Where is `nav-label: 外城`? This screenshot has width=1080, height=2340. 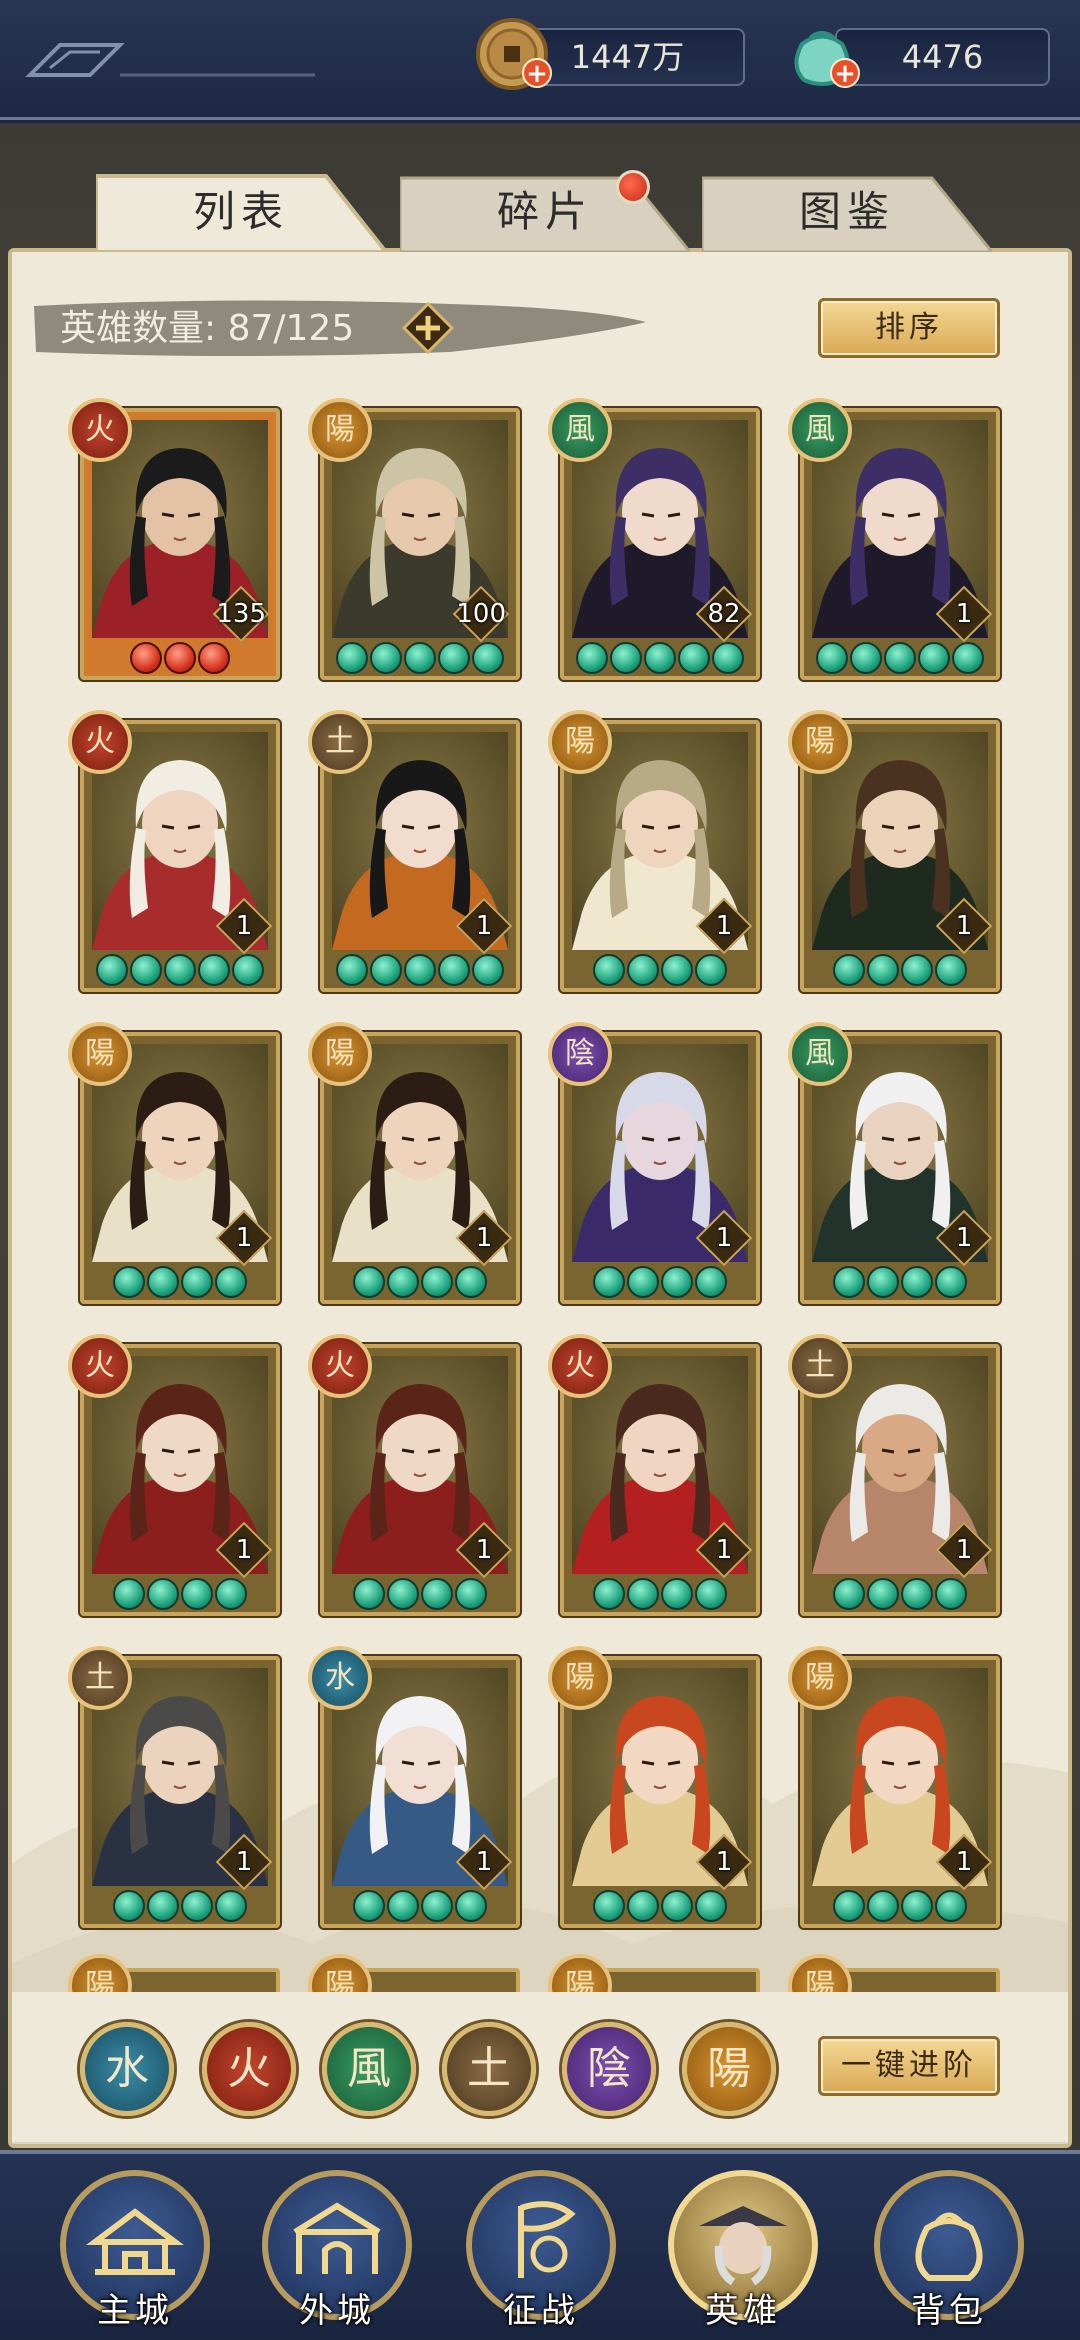 nav-label: 外城 is located at coordinates (337, 2311).